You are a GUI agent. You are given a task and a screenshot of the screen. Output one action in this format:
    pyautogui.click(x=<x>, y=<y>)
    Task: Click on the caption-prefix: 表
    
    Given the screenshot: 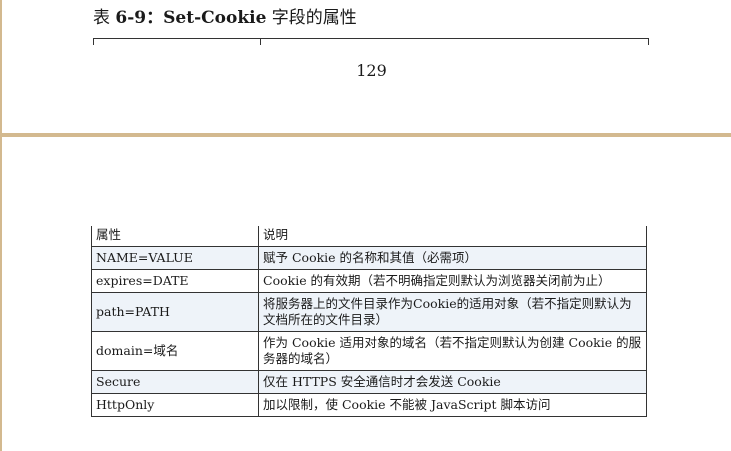 What is the action you would take?
    pyautogui.click(x=104, y=18)
    